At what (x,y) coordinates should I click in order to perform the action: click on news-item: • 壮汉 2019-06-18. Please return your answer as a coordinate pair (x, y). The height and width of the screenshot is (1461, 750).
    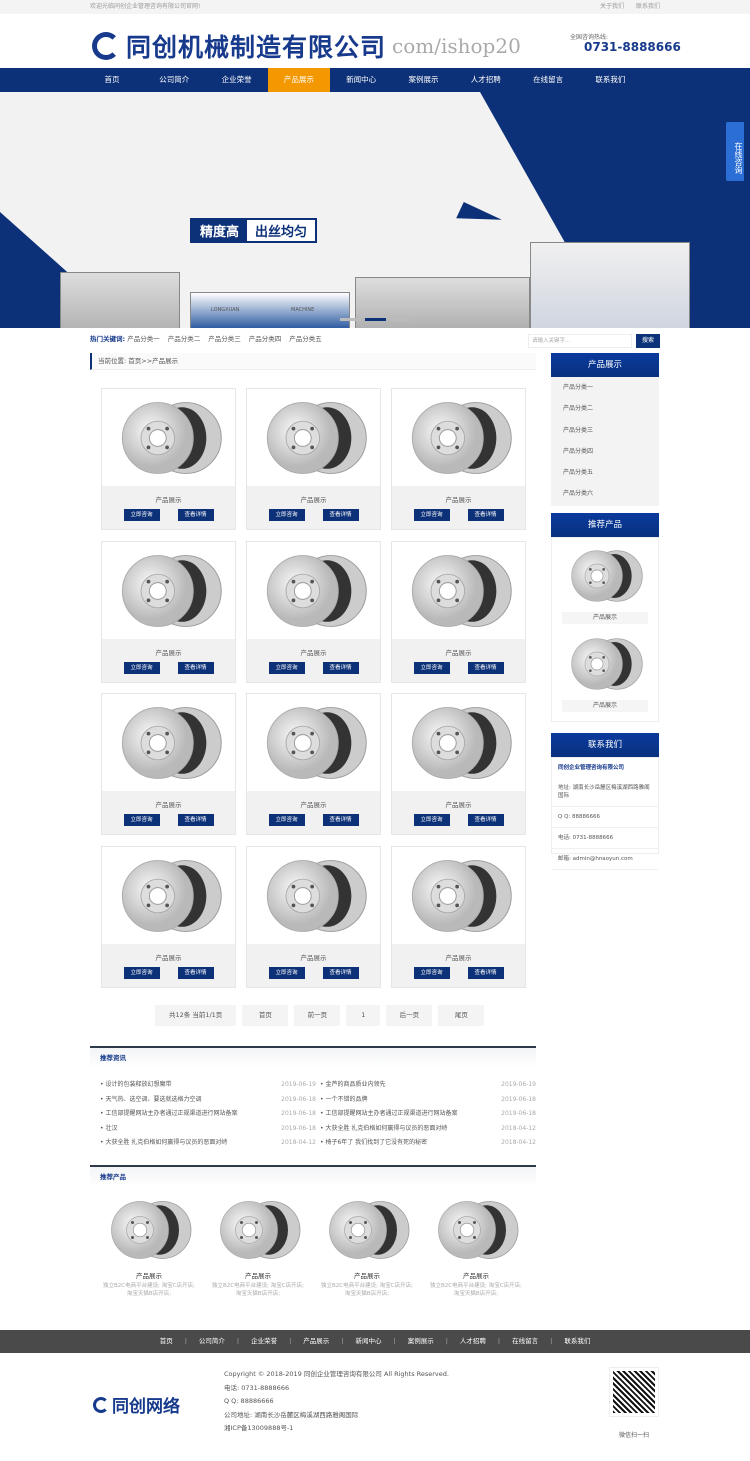
    Looking at the image, I should click on (208, 1129).